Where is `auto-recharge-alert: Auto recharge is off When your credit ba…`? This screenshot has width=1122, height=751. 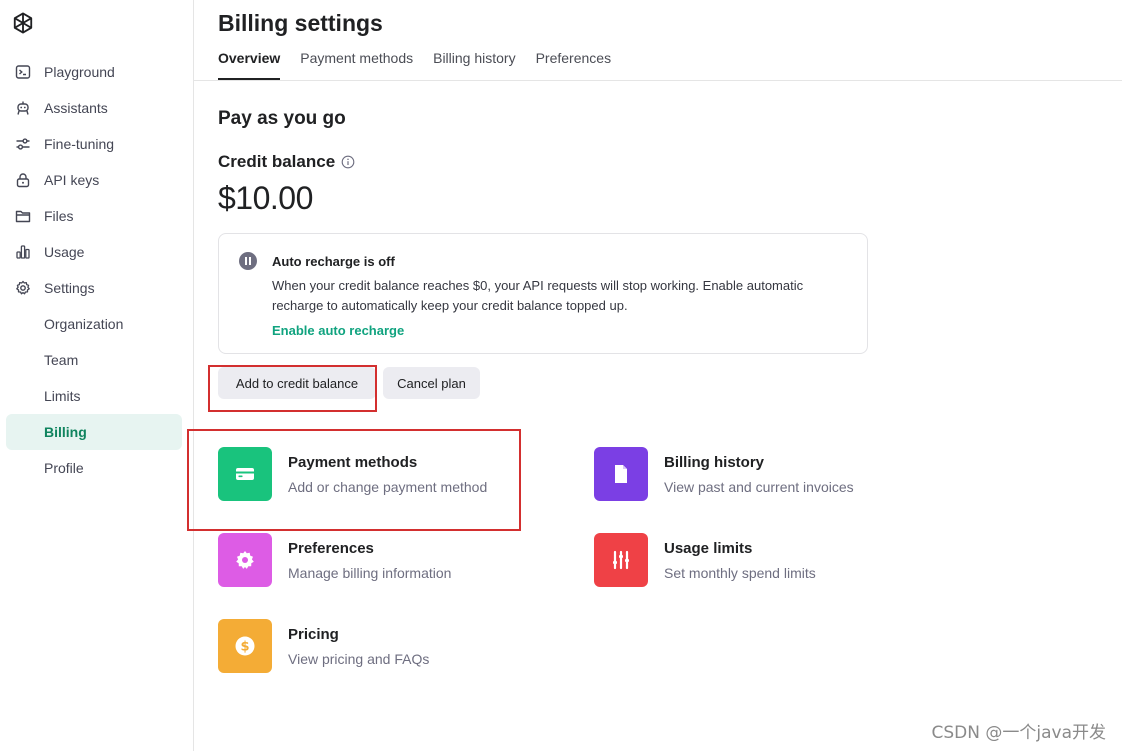
auto-recharge-alert: Auto recharge is off When your credit ba… is located at coordinates (543, 293).